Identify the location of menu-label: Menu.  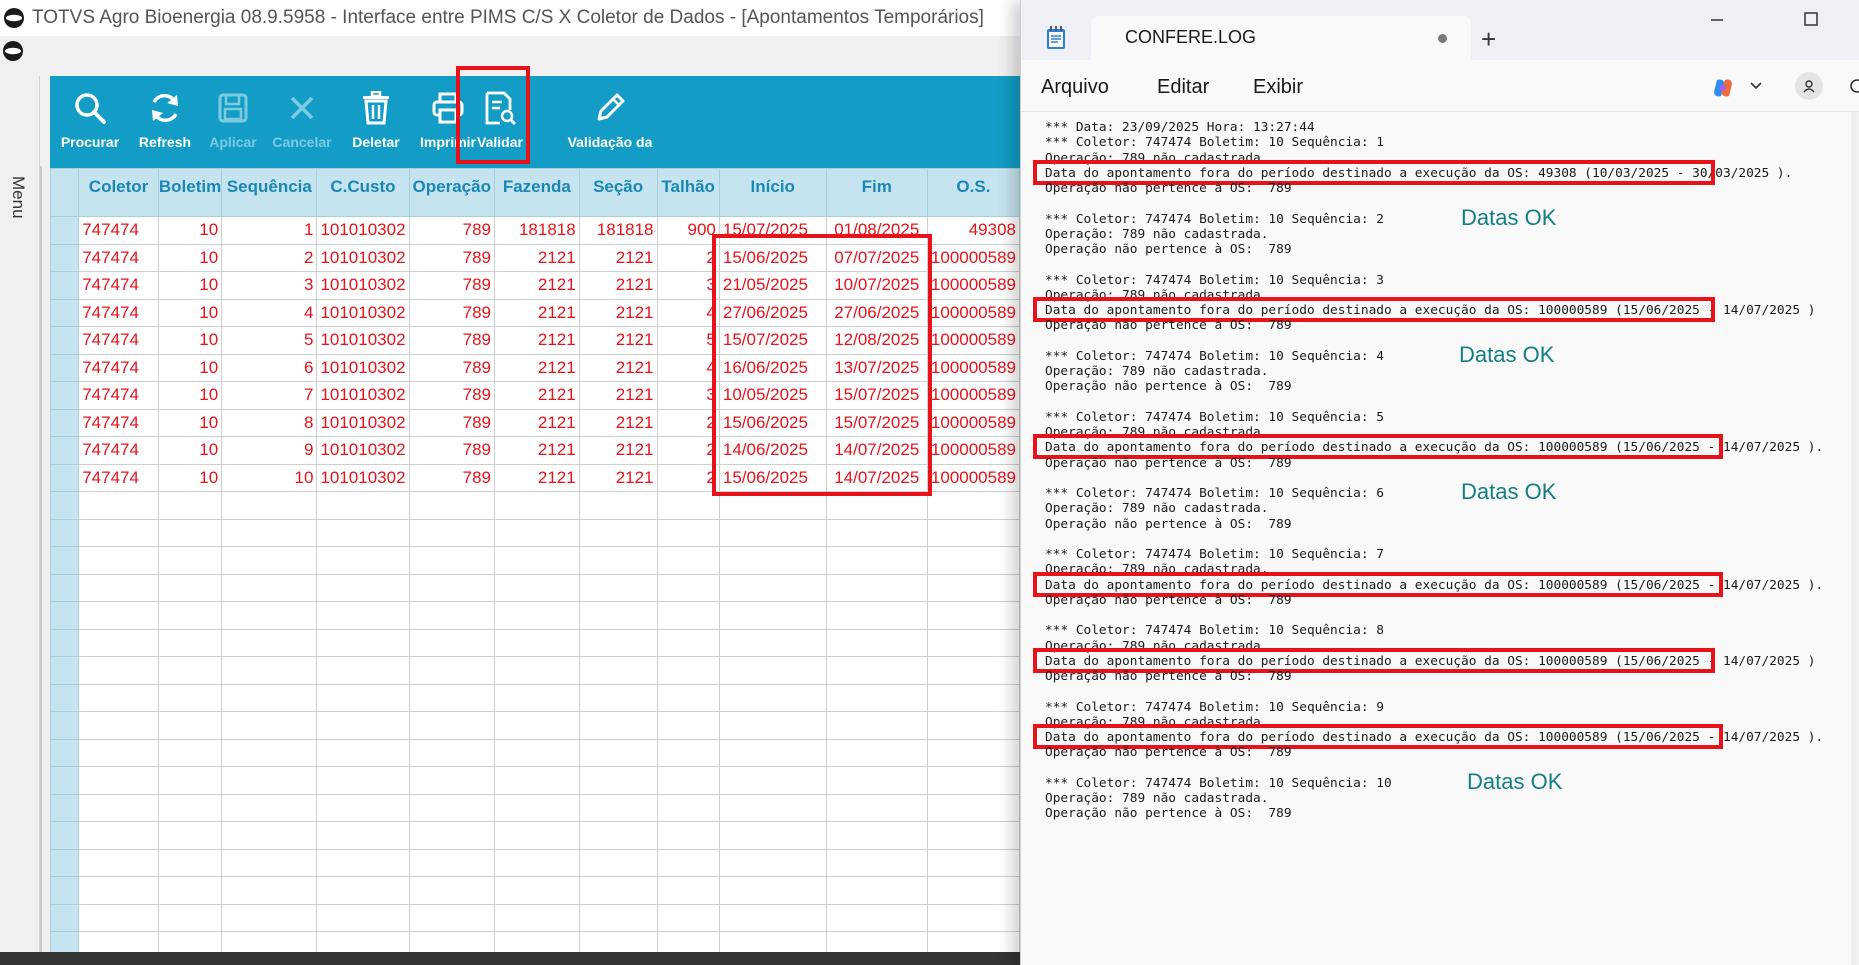
(18, 197).